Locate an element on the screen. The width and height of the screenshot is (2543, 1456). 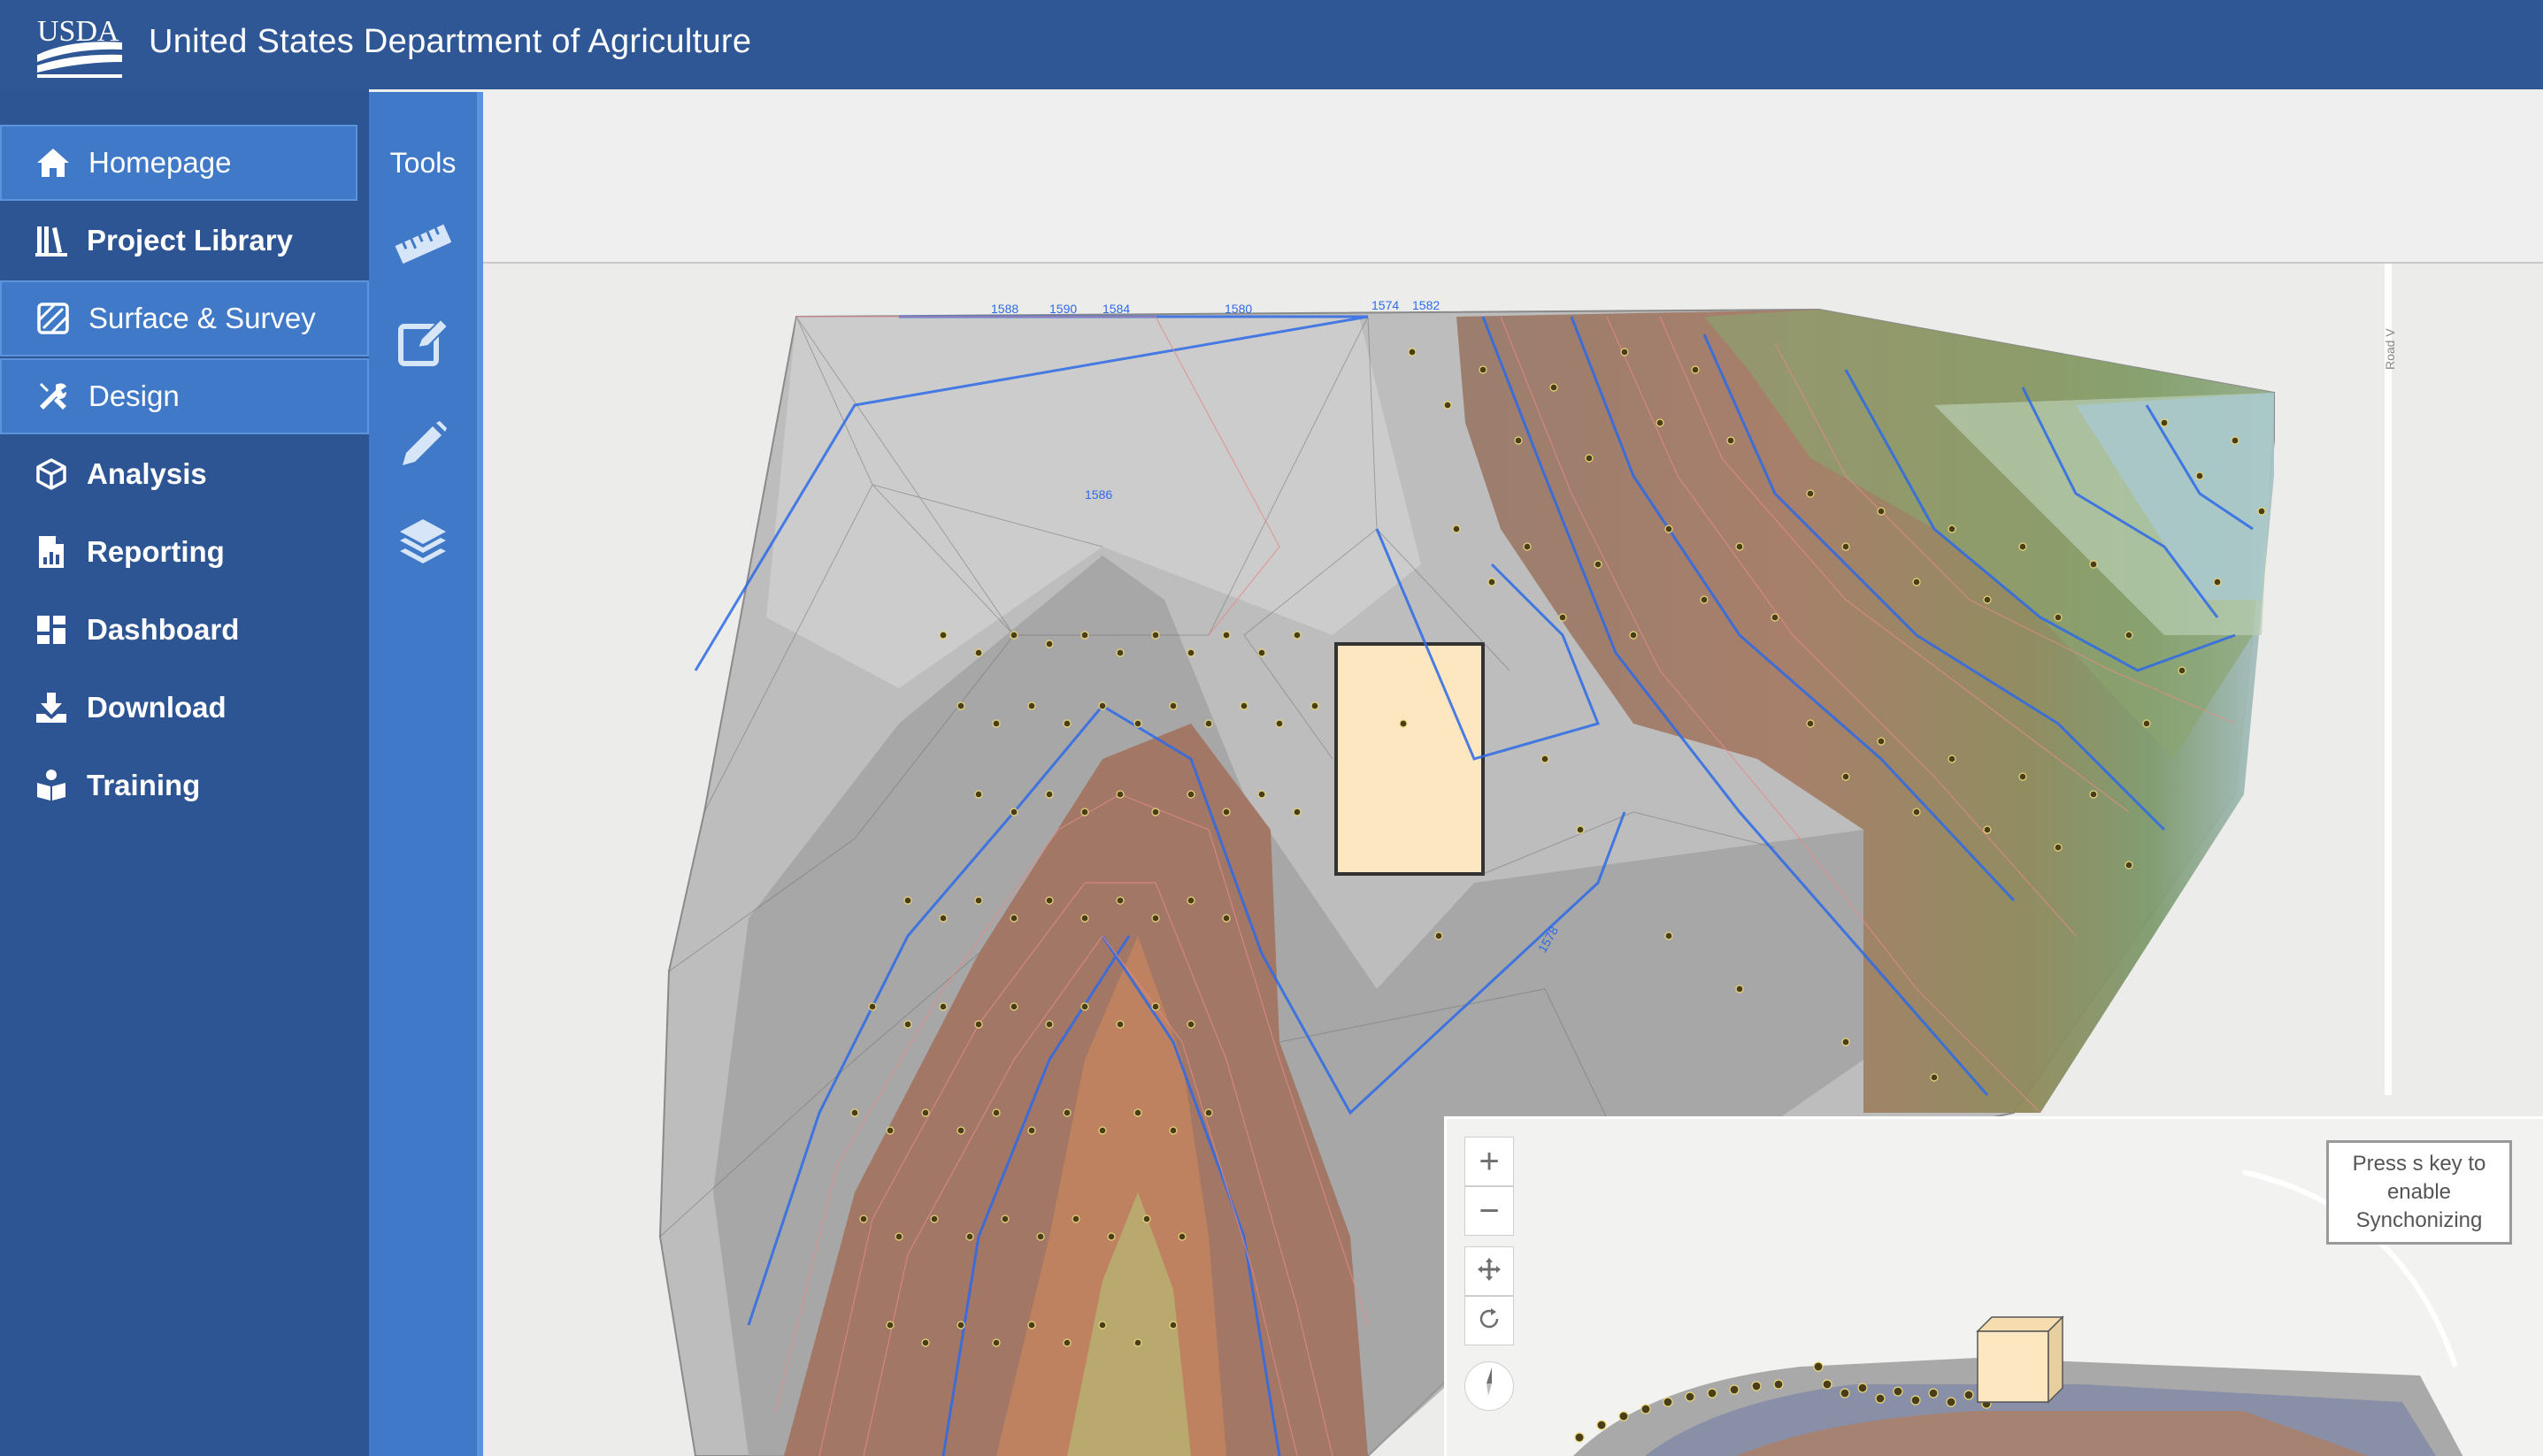
edit-icon is located at coordinates (422, 342).